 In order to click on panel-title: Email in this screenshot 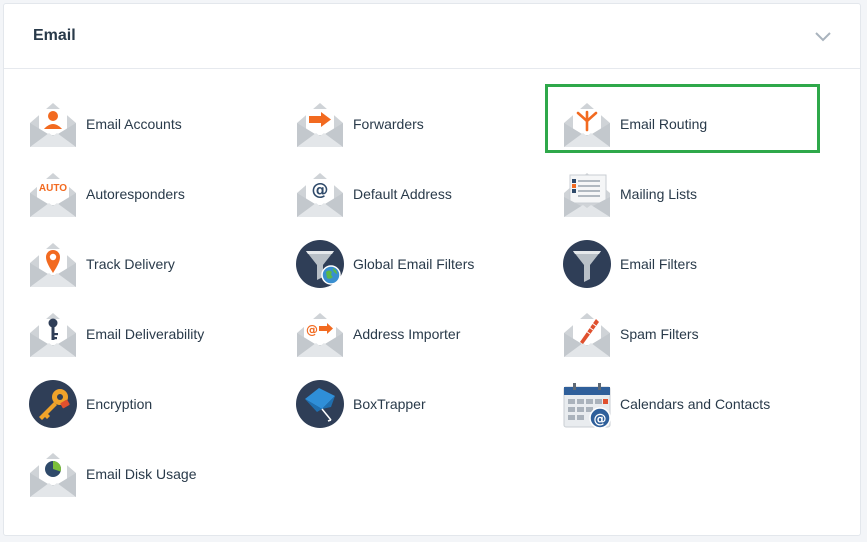, I will do `click(54, 35)`.